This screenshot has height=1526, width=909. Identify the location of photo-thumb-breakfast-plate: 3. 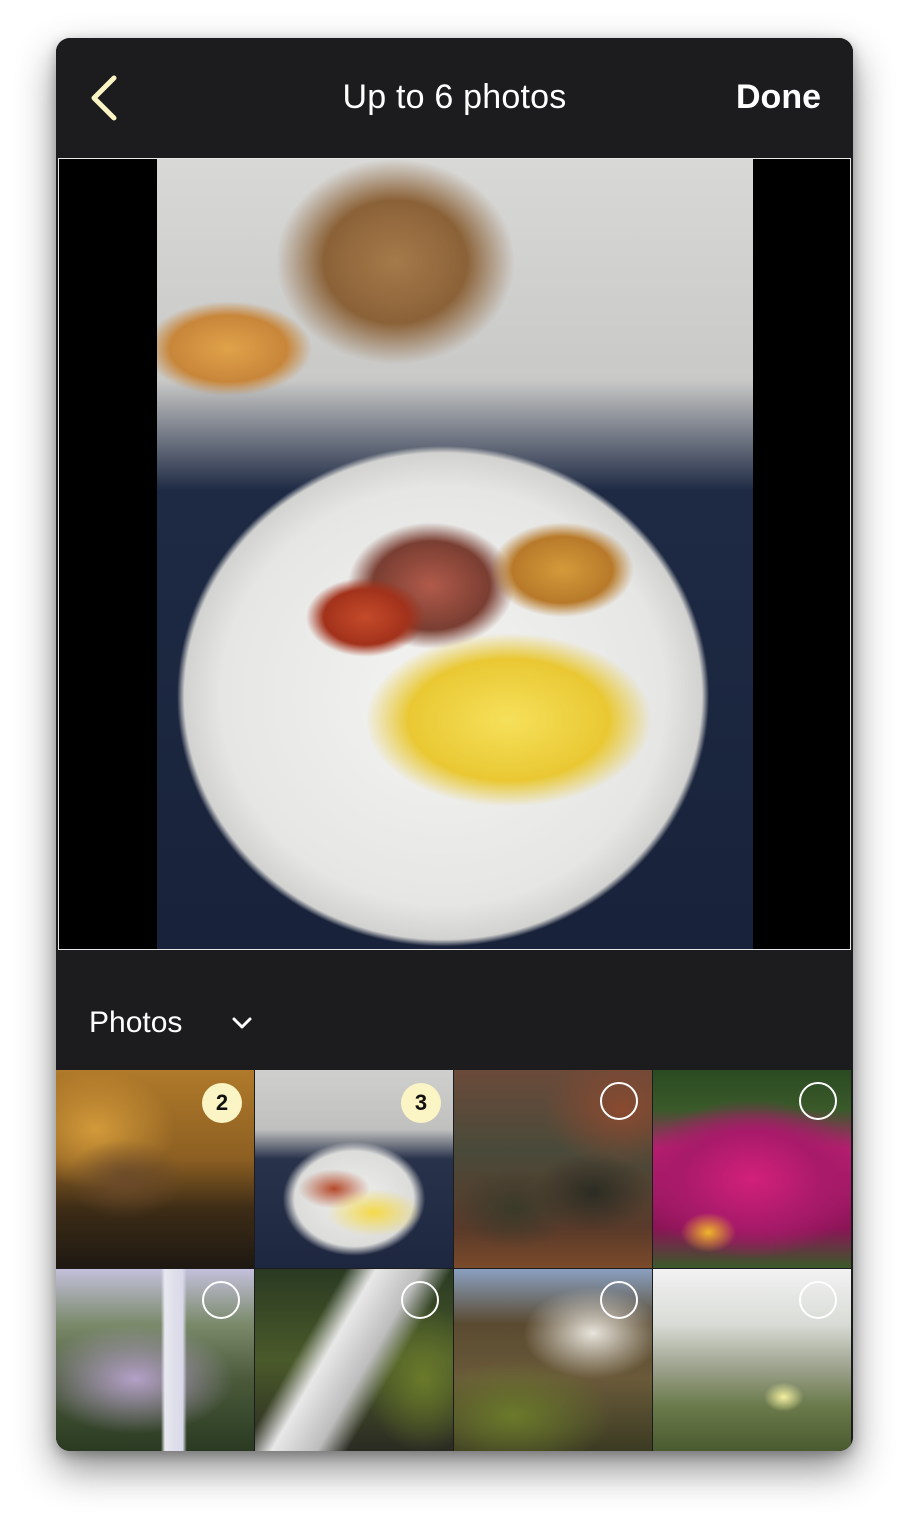
(354, 1169).